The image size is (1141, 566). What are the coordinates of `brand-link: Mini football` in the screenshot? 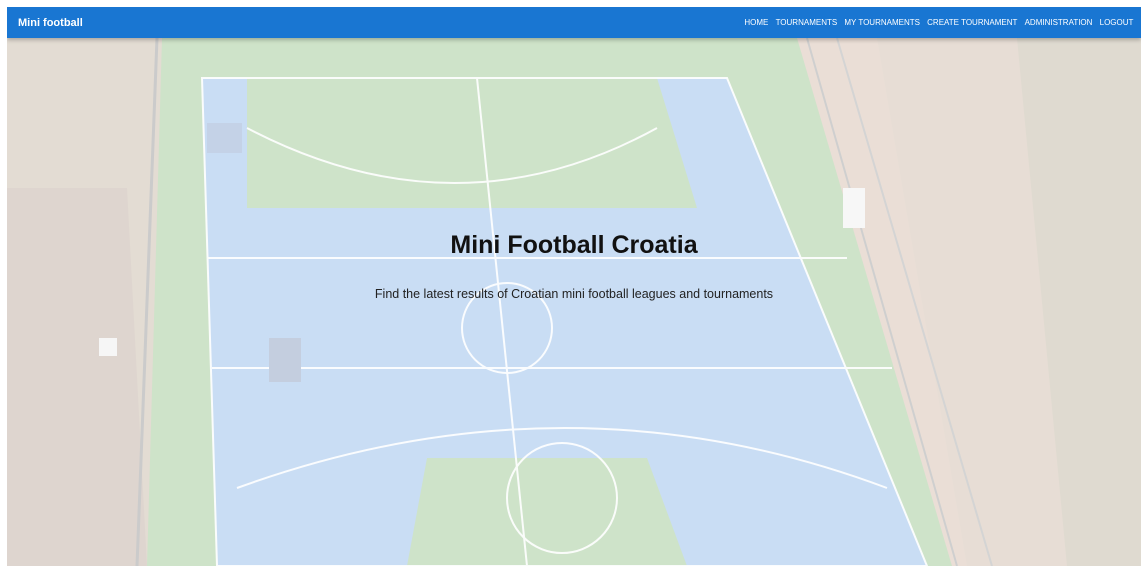 It's located at (45, 23).